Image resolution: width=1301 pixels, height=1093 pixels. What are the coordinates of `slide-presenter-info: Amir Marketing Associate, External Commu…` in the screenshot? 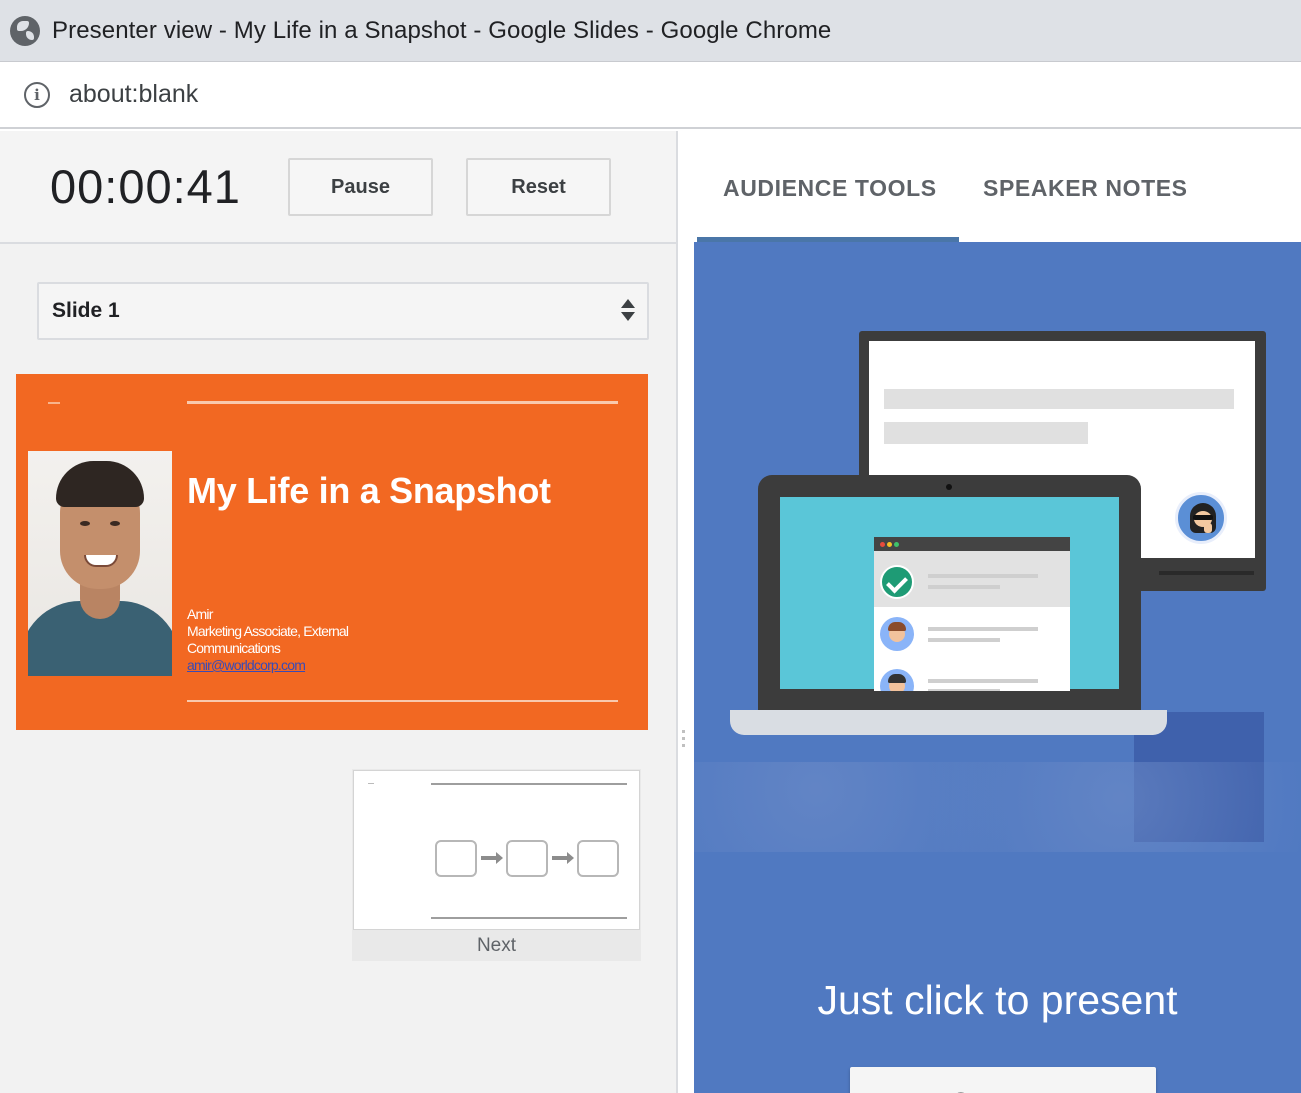 It's located at (294, 640).